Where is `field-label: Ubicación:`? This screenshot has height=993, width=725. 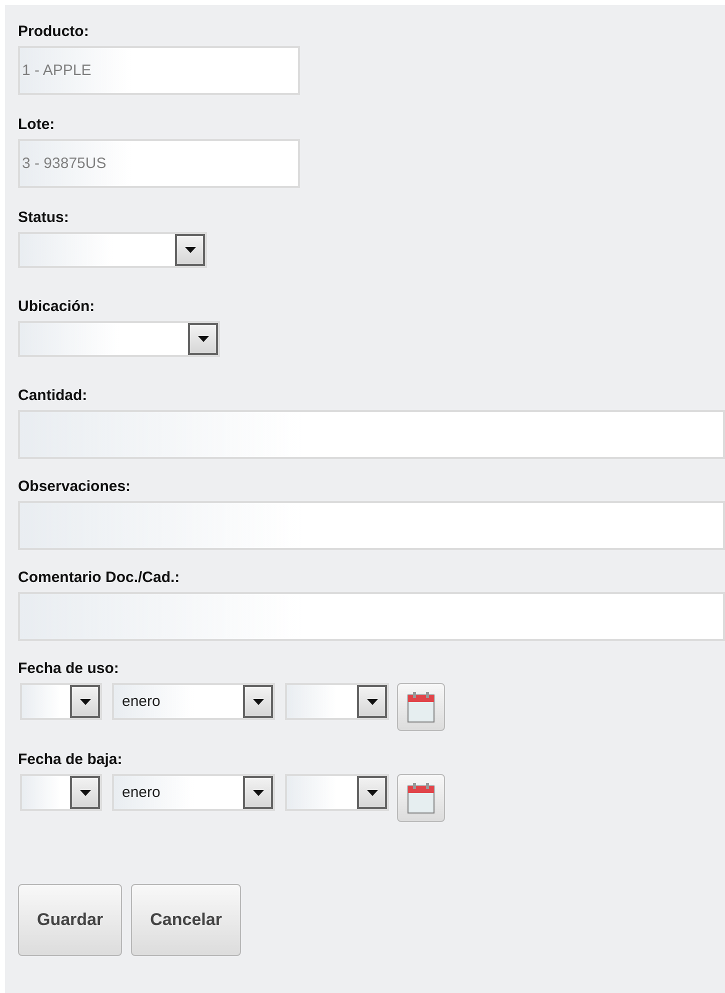 field-label: Ubicación: is located at coordinates (57, 306).